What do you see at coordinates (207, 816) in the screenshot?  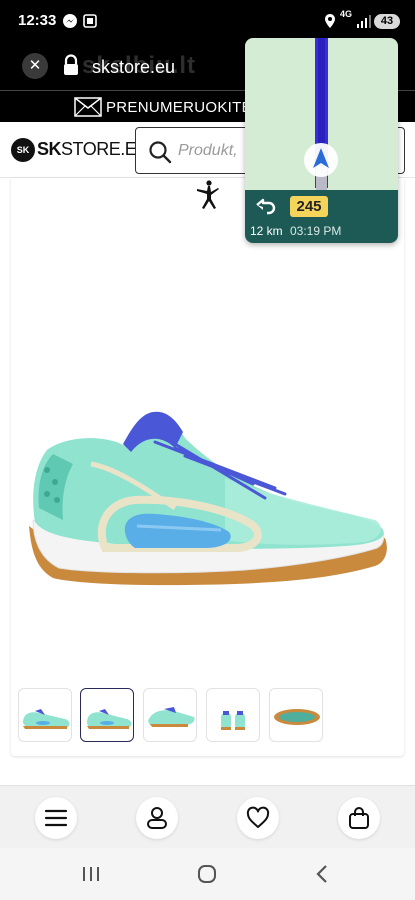 I see `bottom-toolbar` at bounding box center [207, 816].